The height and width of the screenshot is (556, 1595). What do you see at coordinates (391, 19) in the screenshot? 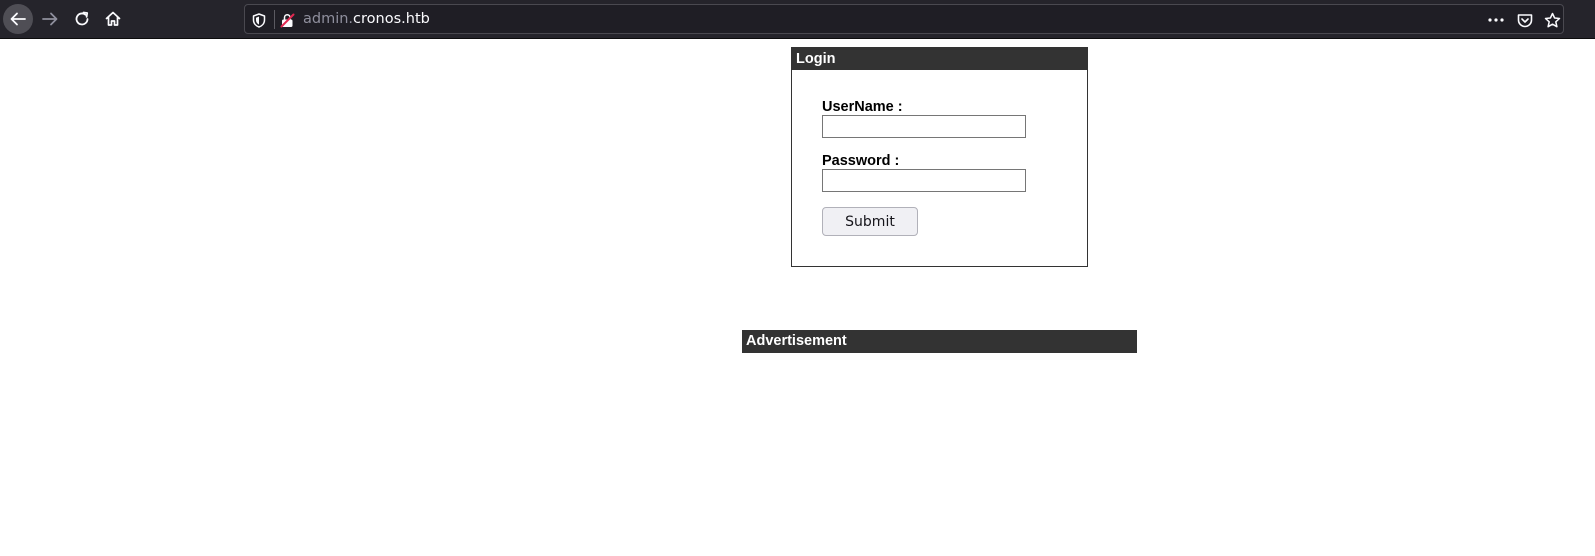
I see `url-domain: cronos.htb` at bounding box center [391, 19].